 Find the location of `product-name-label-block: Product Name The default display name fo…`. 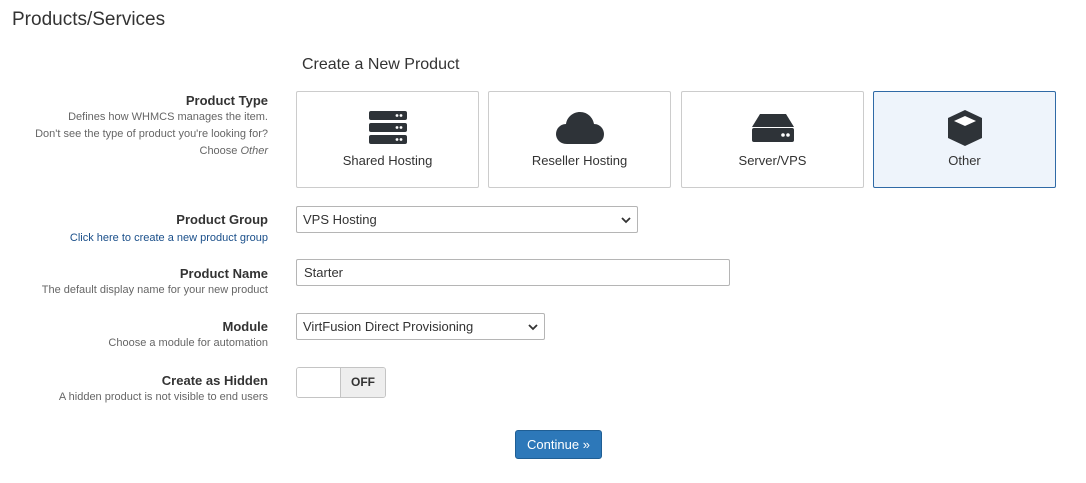

product-name-label-block: Product Name The default display name fo… is located at coordinates (155, 282).